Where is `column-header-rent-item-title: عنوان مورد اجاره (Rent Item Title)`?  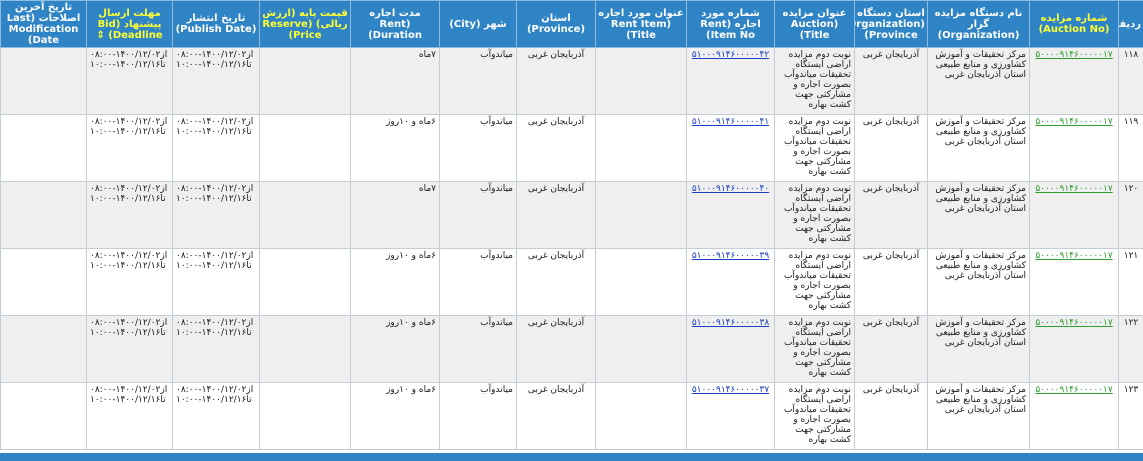 column-header-rent-item-title: عنوان مورد اجاره (Rent Item Title) is located at coordinates (641, 24).